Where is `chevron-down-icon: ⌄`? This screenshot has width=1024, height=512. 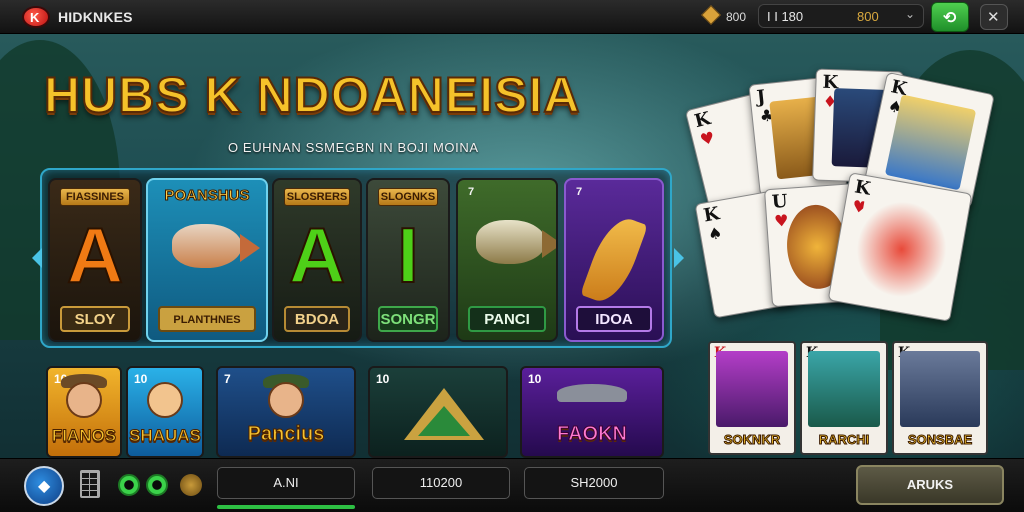 chevron-down-icon: ⌄ is located at coordinates (910, 14).